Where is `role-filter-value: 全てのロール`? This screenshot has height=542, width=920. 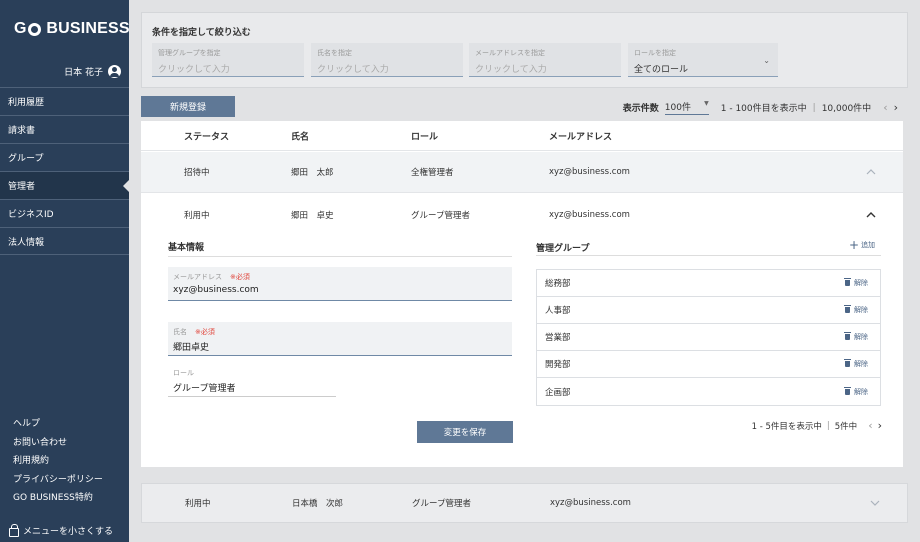 role-filter-value: 全てのロール is located at coordinates (661, 70).